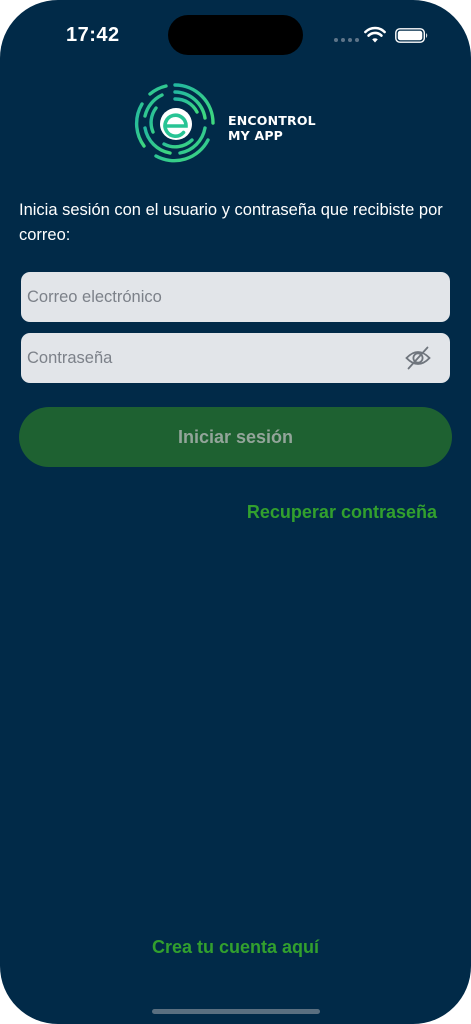  What do you see at coordinates (272, 120) in the screenshot?
I see `logo-title: ENCONTROL` at bounding box center [272, 120].